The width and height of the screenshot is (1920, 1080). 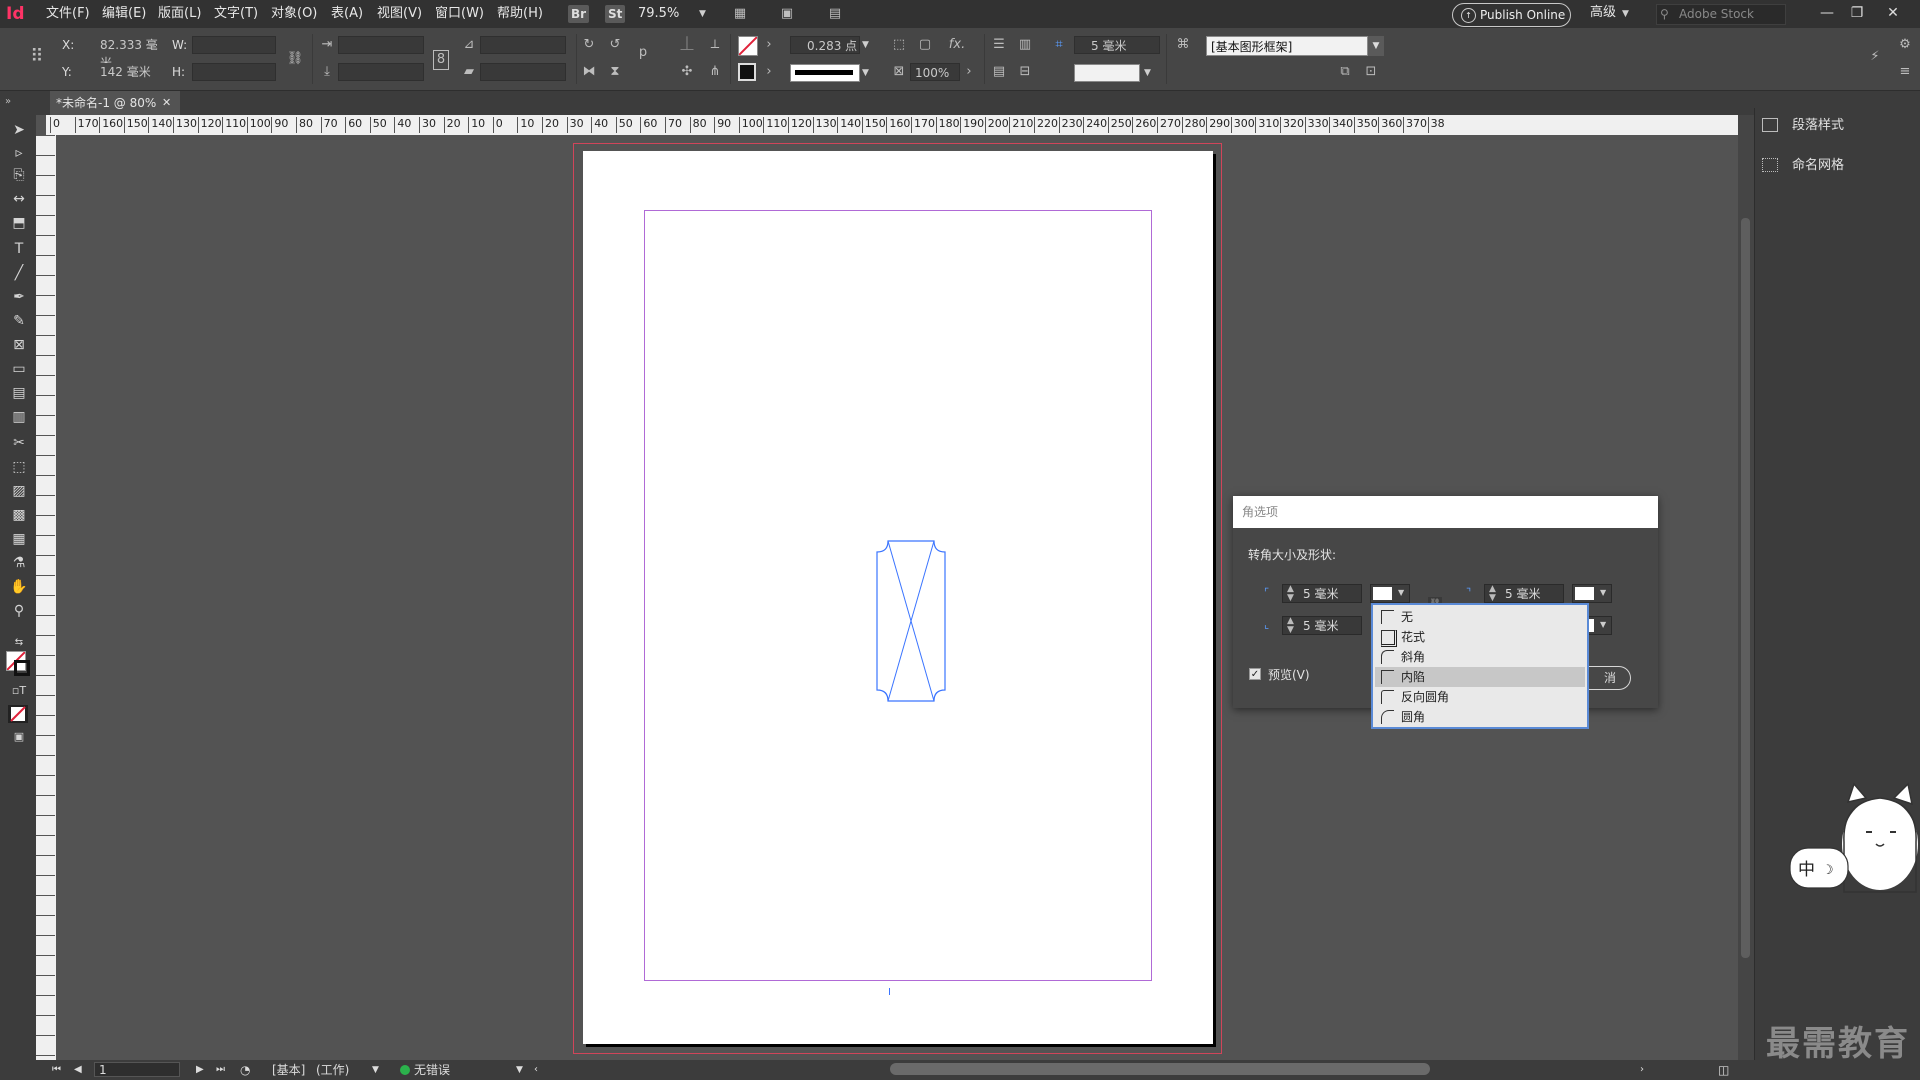 What do you see at coordinates (124, 53) in the screenshot?
I see `x-field: 82.333 毫米` at bounding box center [124, 53].